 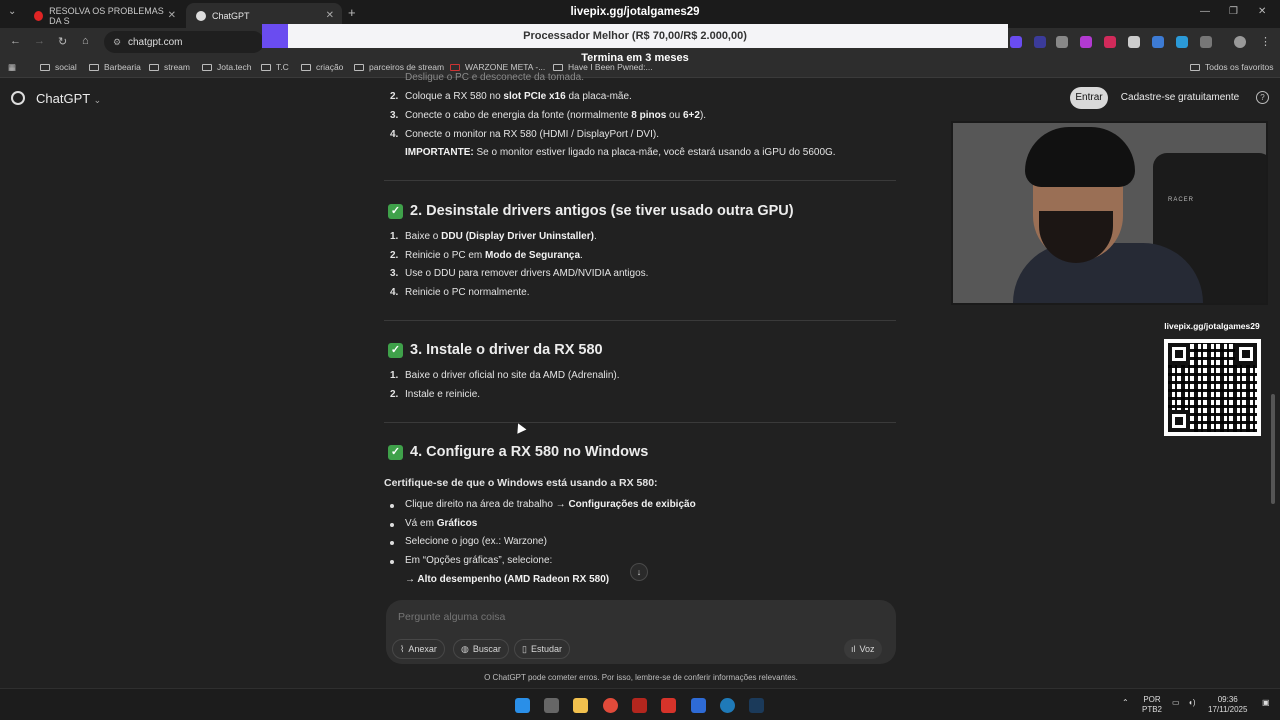 What do you see at coordinates (487, 504) in the screenshot?
I see `text: Clique direito na área de trabalho →` at bounding box center [487, 504].